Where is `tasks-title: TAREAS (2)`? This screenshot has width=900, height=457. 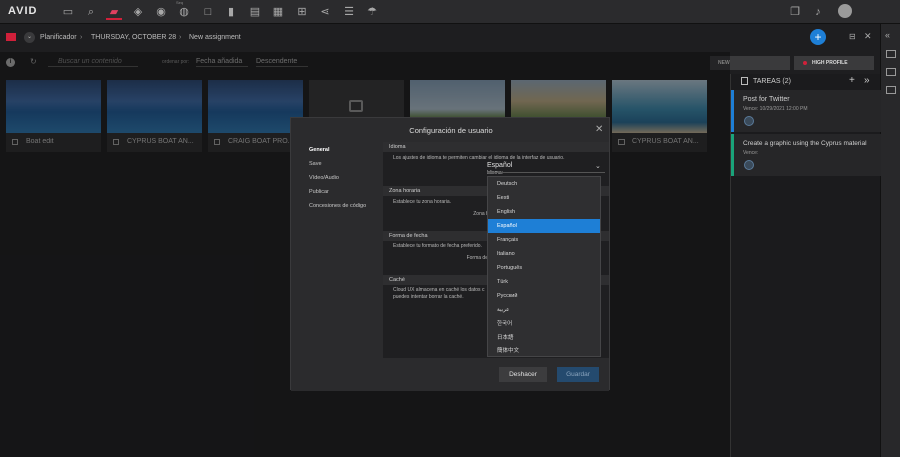
tasks-title: TAREAS (2) is located at coordinates (772, 81).